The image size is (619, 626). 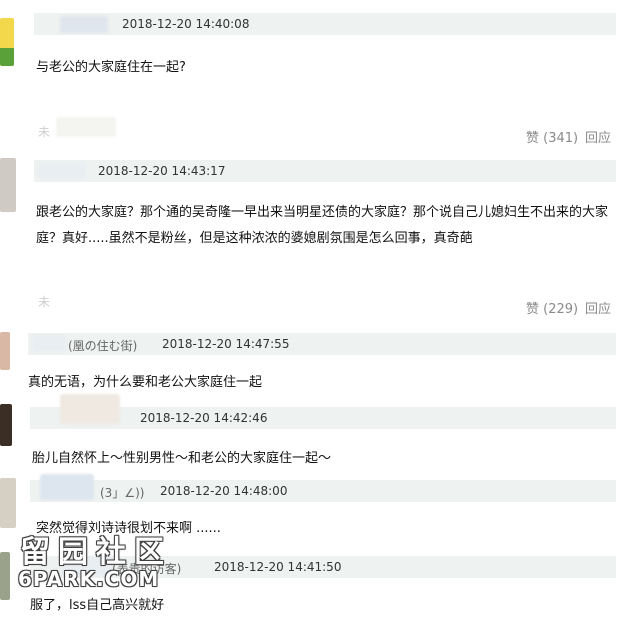 What do you see at coordinates (122, 492) in the screenshot?
I see `username: (3」∠))` at bounding box center [122, 492].